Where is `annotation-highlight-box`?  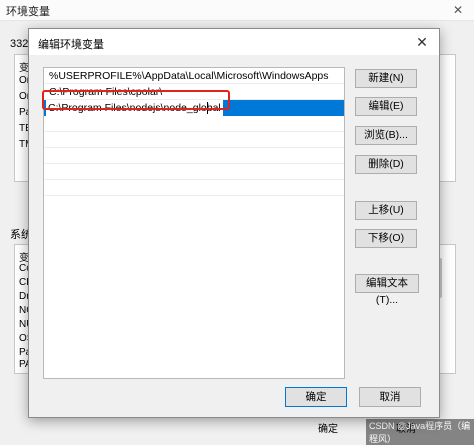
annotation-highlight-box is located at coordinates (136, 100).